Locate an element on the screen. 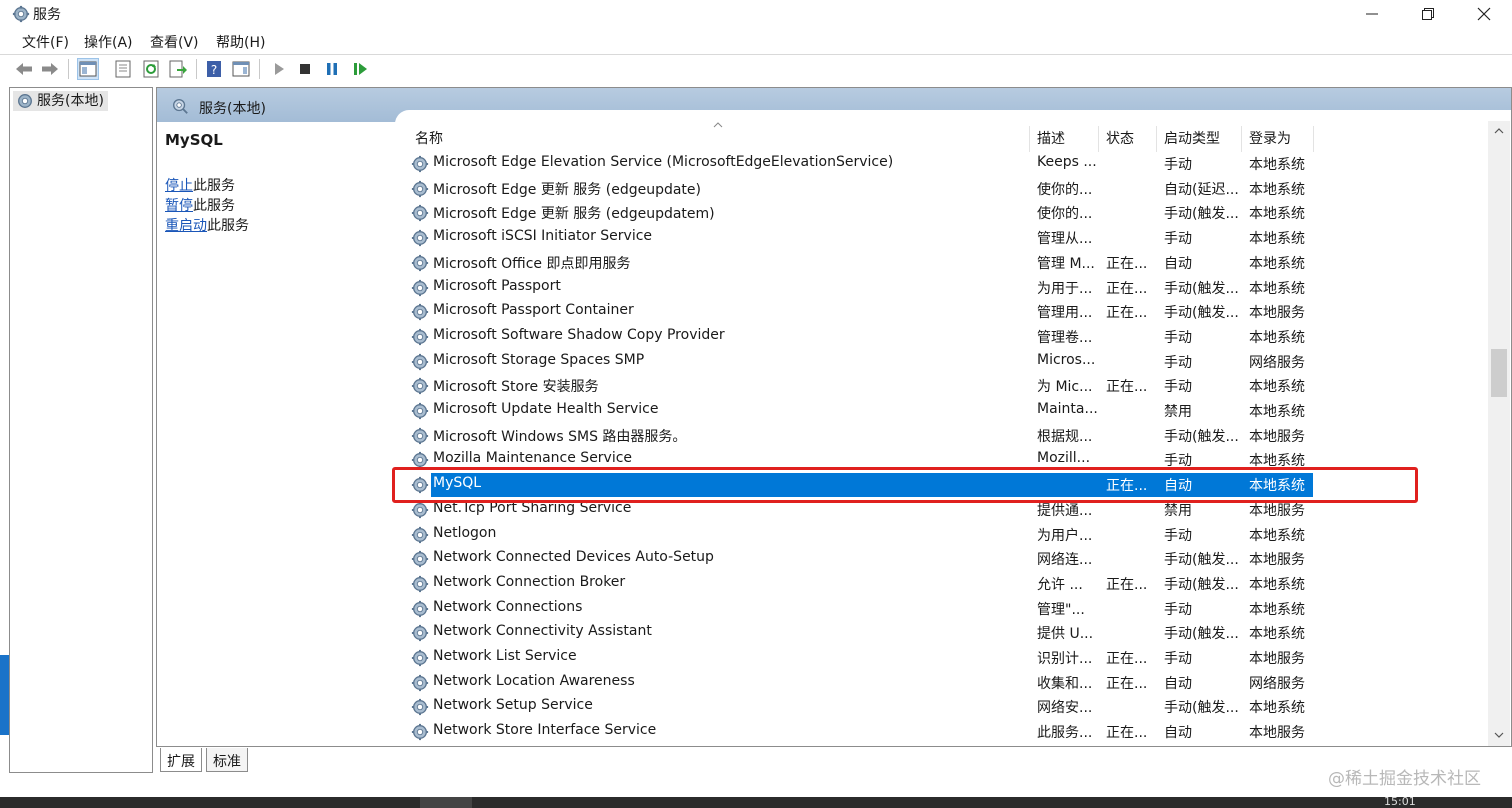 The image size is (1512, 808). show-action-pane-button is located at coordinates (241, 69).